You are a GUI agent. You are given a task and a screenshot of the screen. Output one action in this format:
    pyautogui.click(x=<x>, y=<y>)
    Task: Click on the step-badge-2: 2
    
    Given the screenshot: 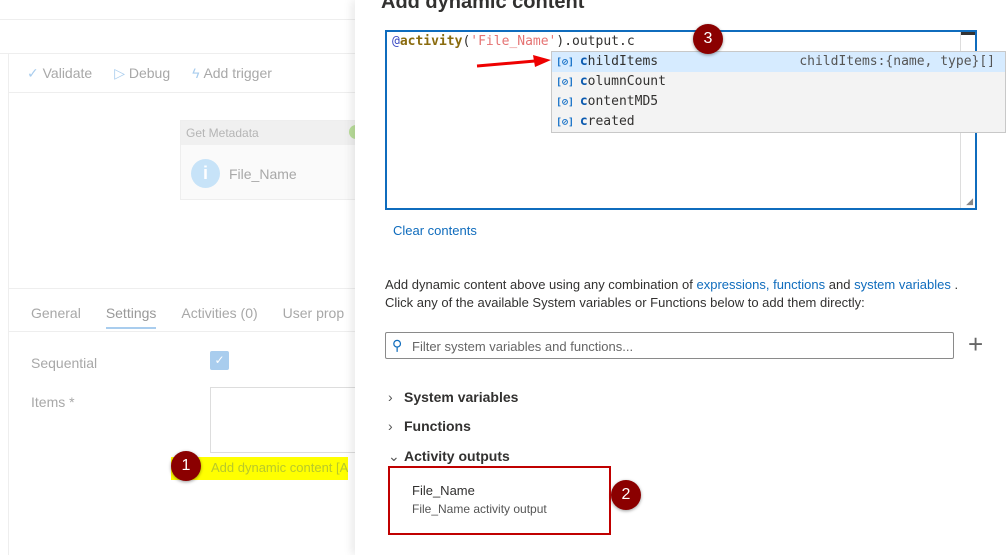 What is the action you would take?
    pyautogui.click(x=626, y=495)
    